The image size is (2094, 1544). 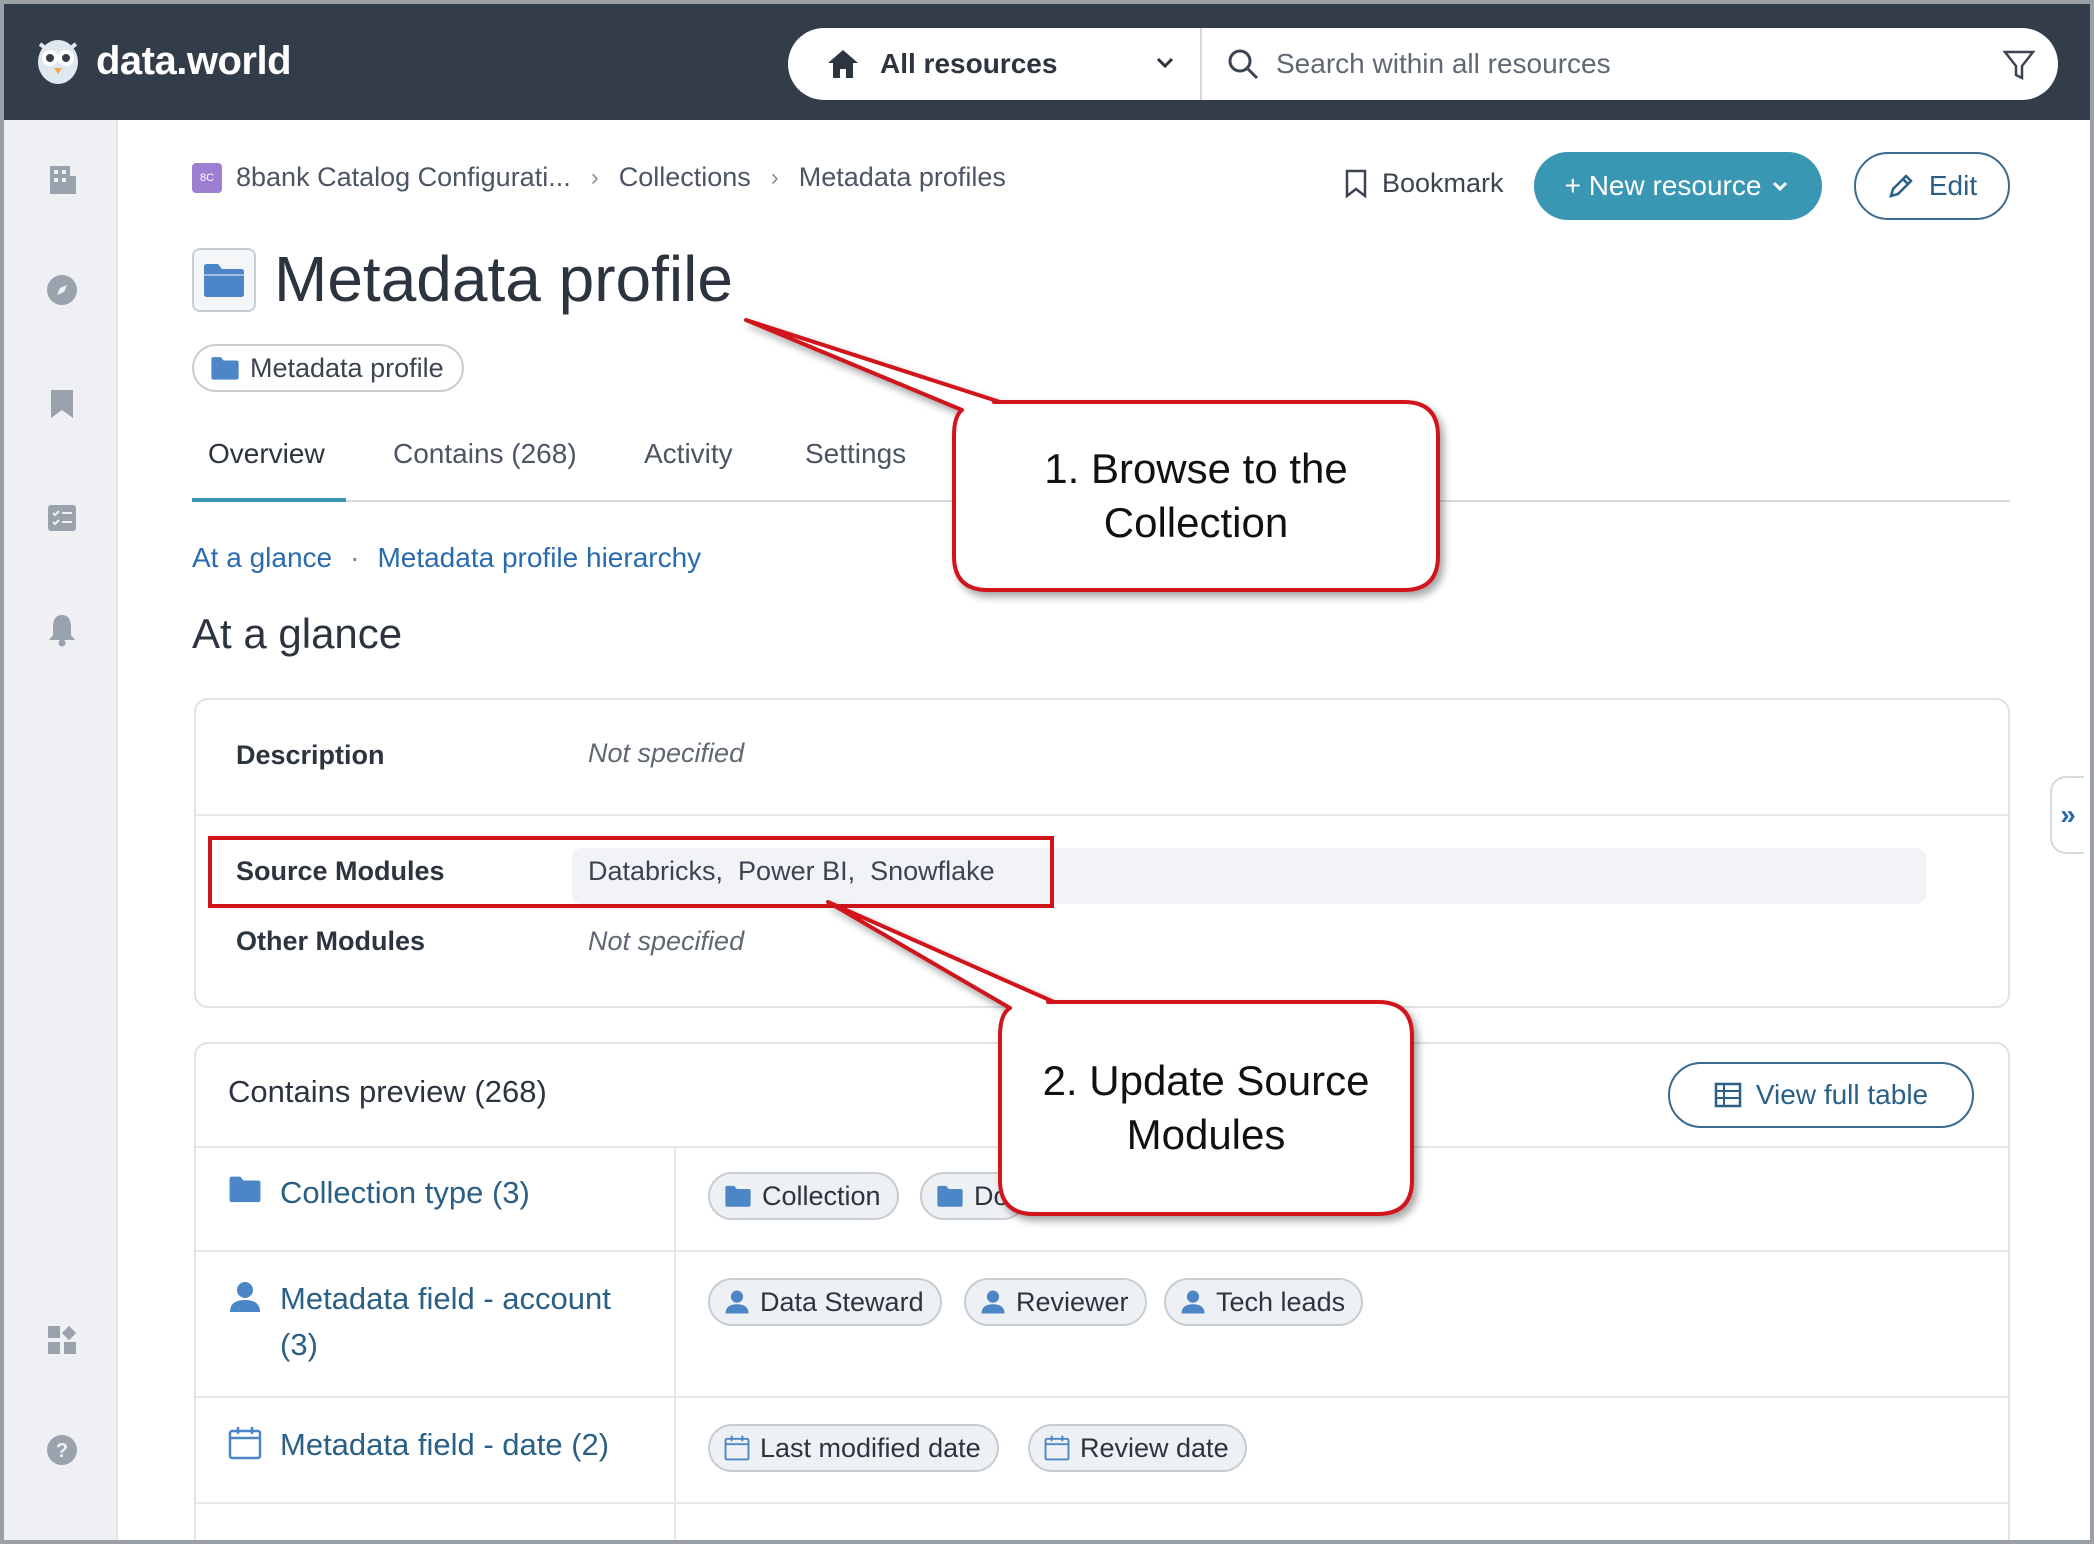 What do you see at coordinates (387, 1091) in the screenshot?
I see `contains-preview-title: Contains preview (268)` at bounding box center [387, 1091].